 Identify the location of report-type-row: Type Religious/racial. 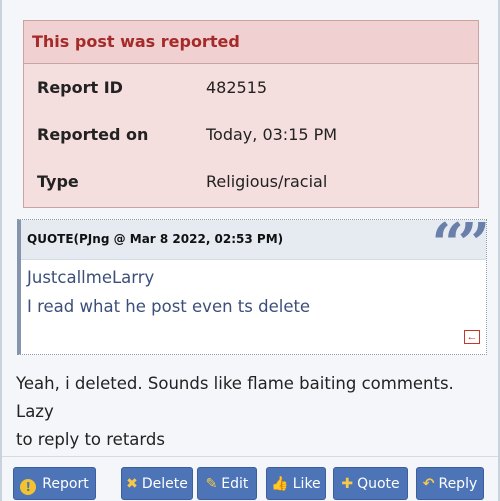
(251, 181).